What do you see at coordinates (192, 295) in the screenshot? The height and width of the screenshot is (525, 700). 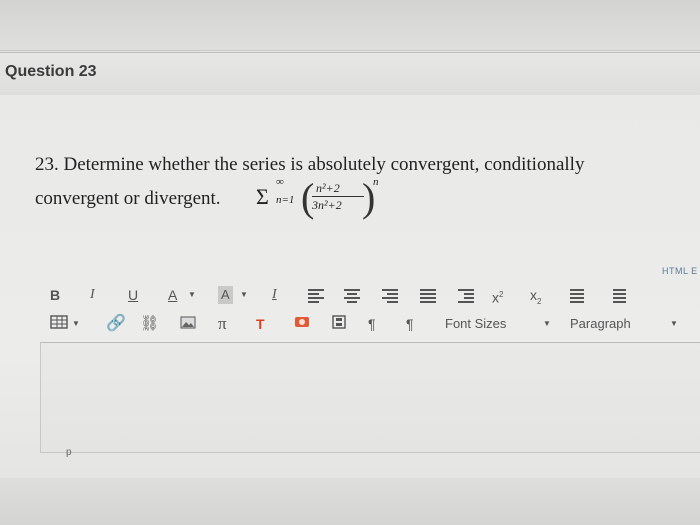 I see `font-color-dropdown-icon: ▼` at bounding box center [192, 295].